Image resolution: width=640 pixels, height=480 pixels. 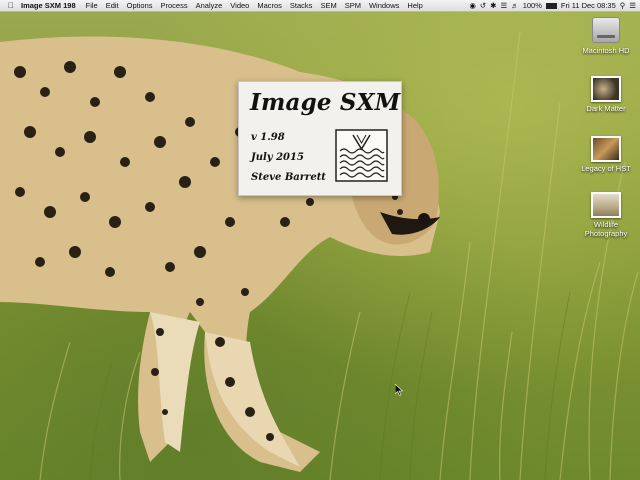 What do you see at coordinates (320, 138) in the screenshot?
I see `splash-window: Image SXM v 1.98 July 2015 Steve Barrett` at bounding box center [320, 138].